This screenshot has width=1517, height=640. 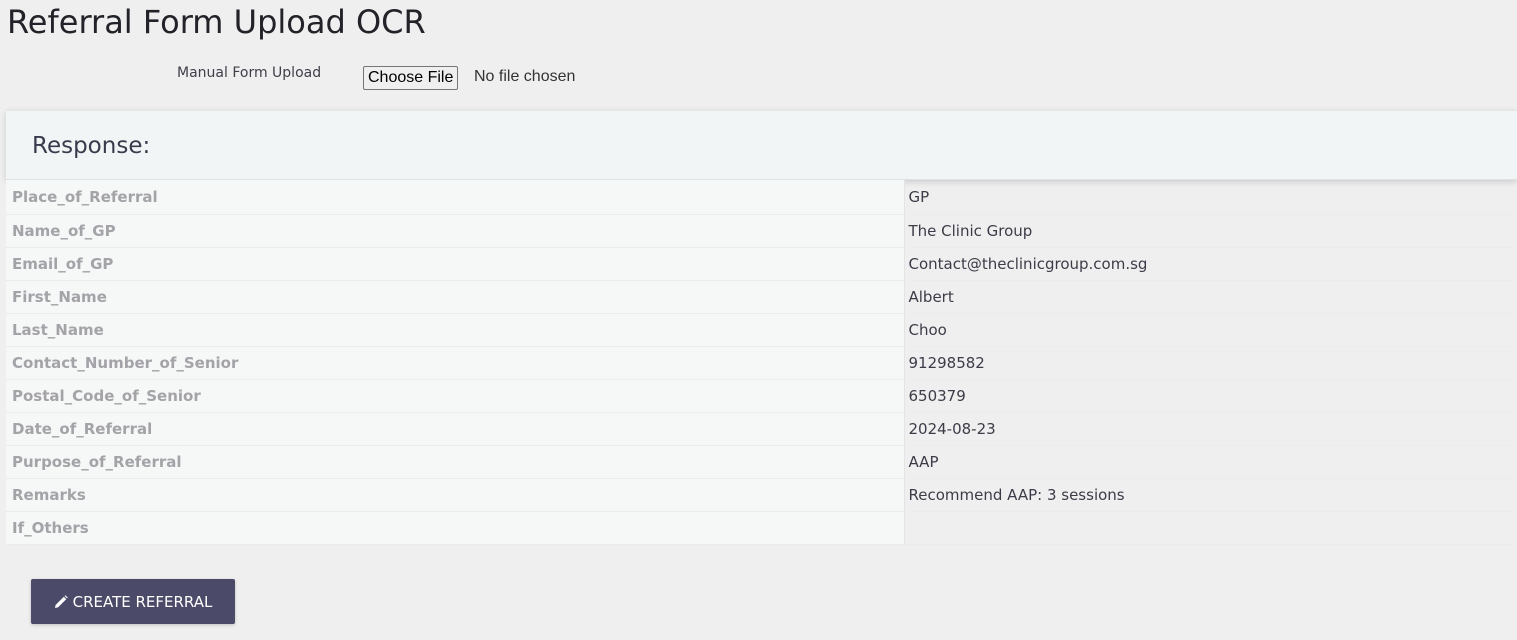 What do you see at coordinates (411, 78) in the screenshot?
I see `choose-file-button: Choose File` at bounding box center [411, 78].